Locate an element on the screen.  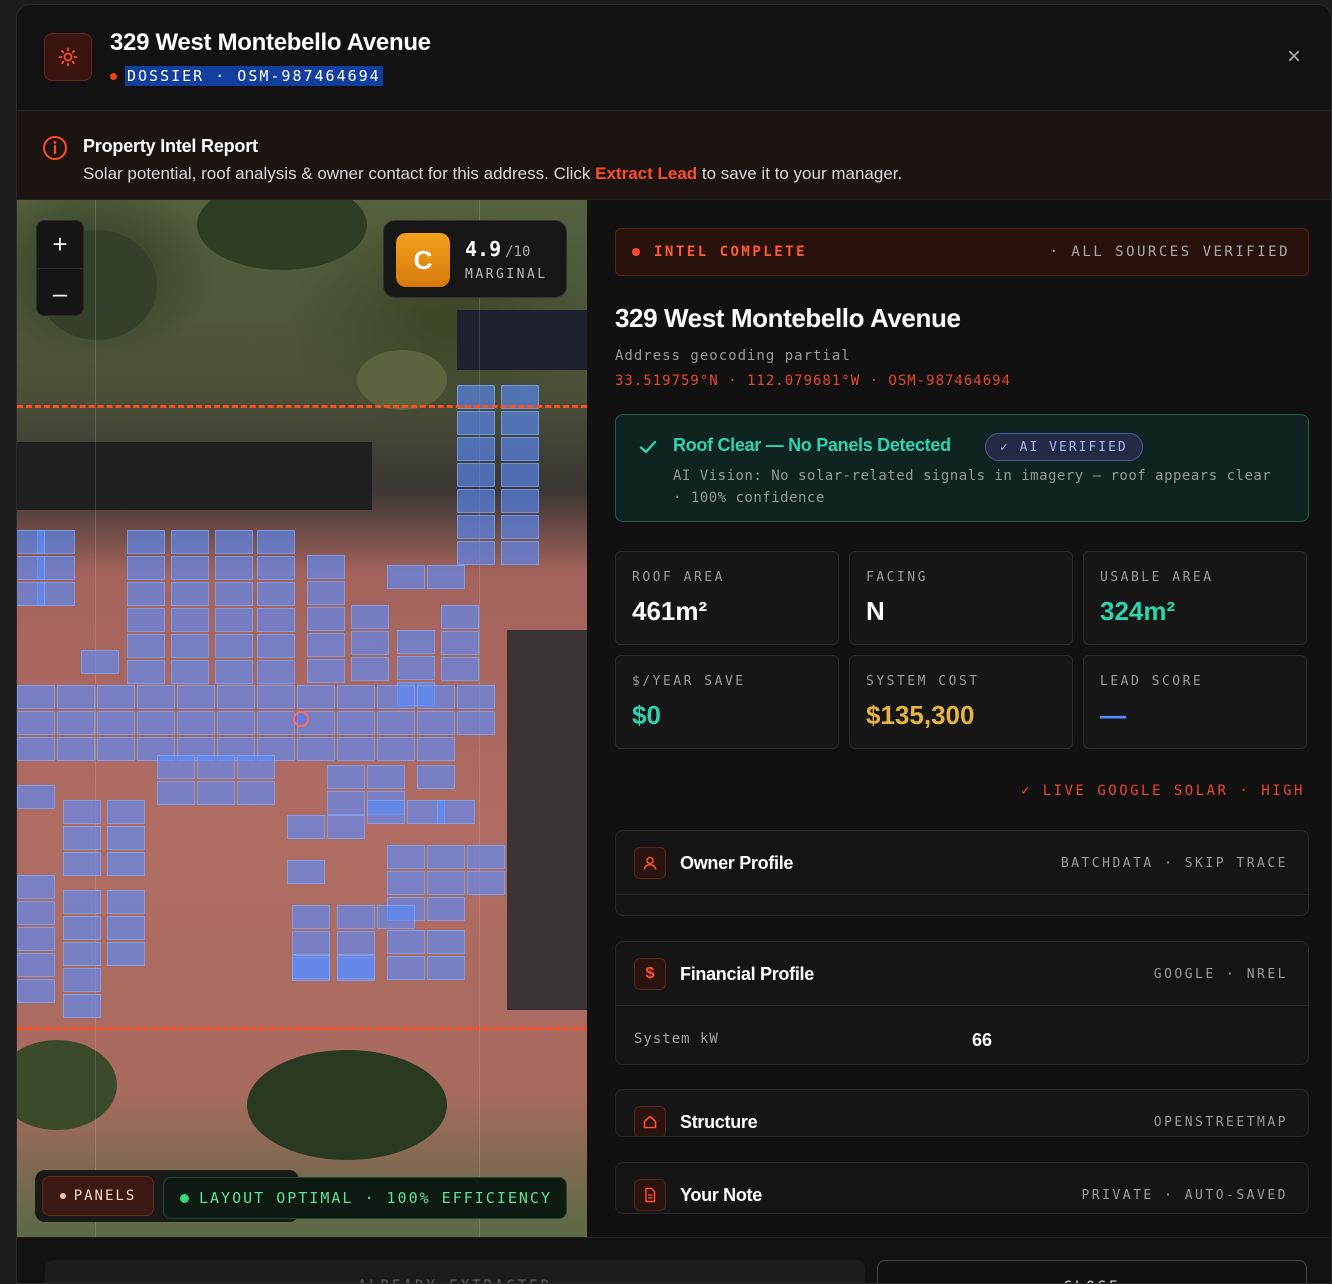
stat-label: FACING is located at coordinates (897, 577).